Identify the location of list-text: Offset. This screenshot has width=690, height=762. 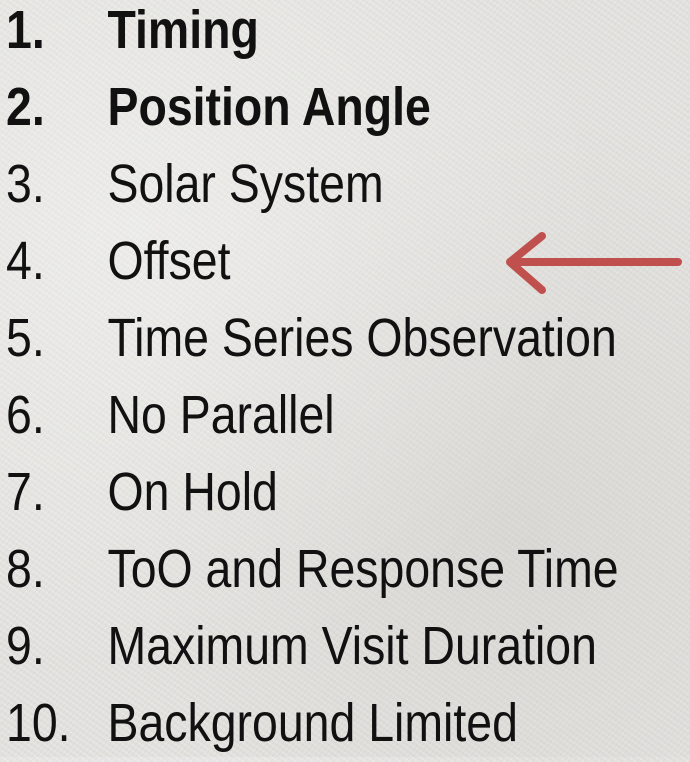
(169, 261).